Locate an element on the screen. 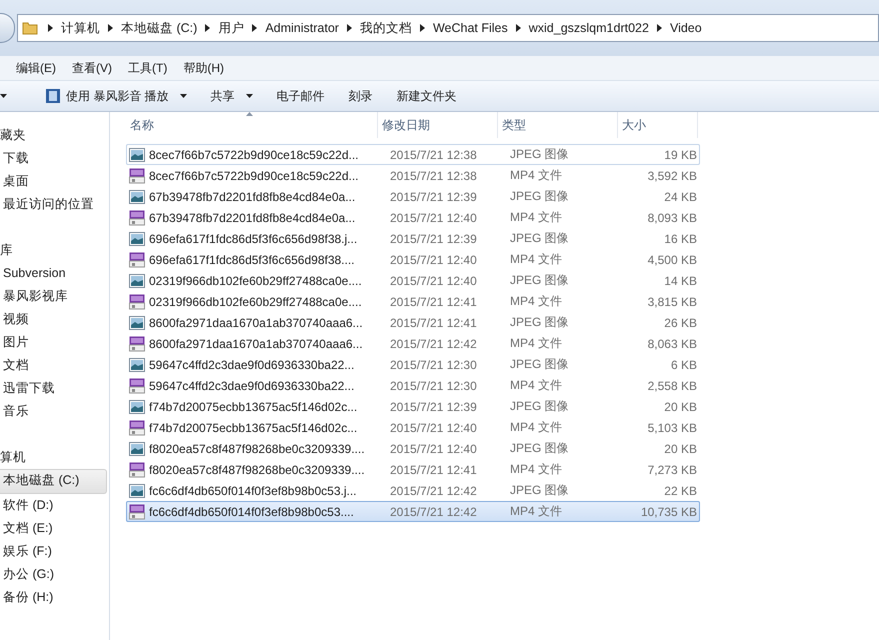 This screenshot has width=879, height=640. file-row: 696efa617f1fdc86d5f3f6c656d98f38.... 2015/7/21 12:40 MP4 文件 4,500 KB is located at coordinates (413, 259).